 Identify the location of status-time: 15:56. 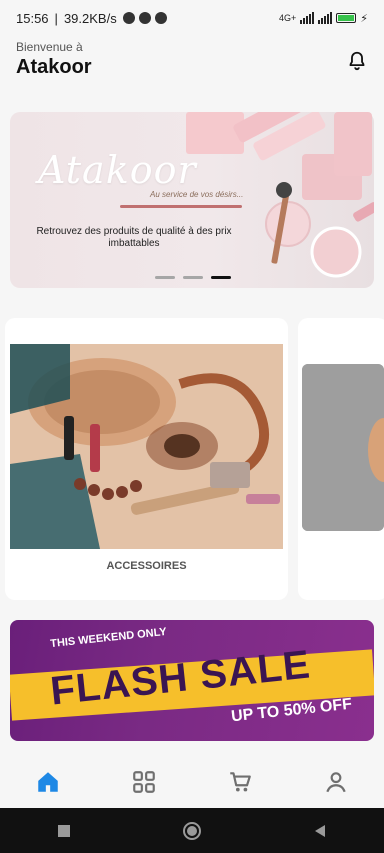
(32, 18).